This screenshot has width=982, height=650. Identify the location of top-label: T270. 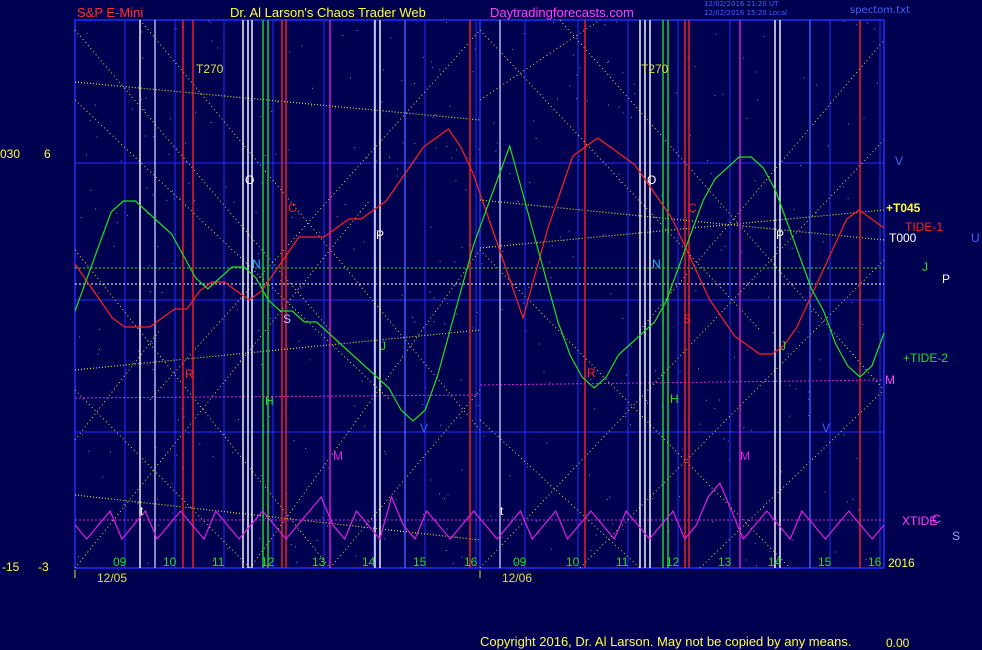
(655, 69).